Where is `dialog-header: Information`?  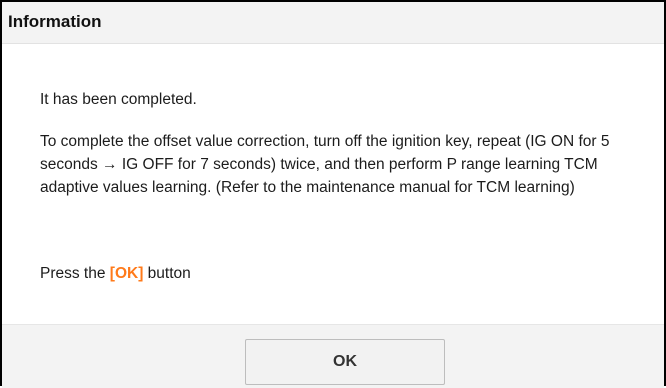 dialog-header: Information is located at coordinates (333, 23).